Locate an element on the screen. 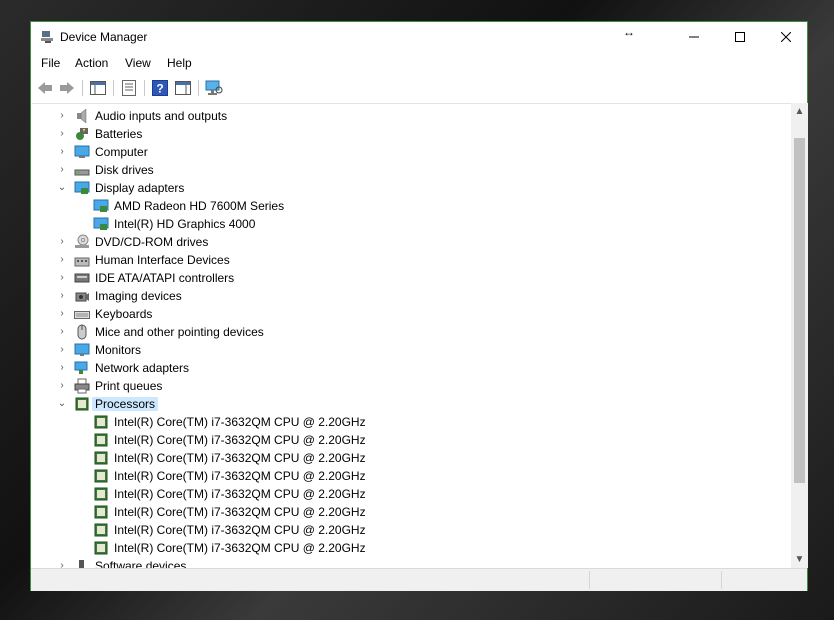 The image size is (834, 620). help-icon: ? is located at coordinates (160, 88).